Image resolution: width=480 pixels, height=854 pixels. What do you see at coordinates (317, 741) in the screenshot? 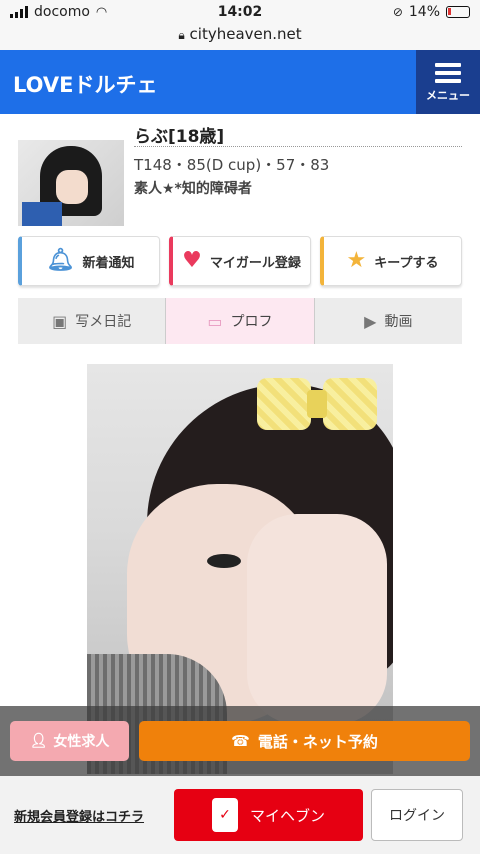
I see `call-label: 電話・ネット予約` at bounding box center [317, 741].